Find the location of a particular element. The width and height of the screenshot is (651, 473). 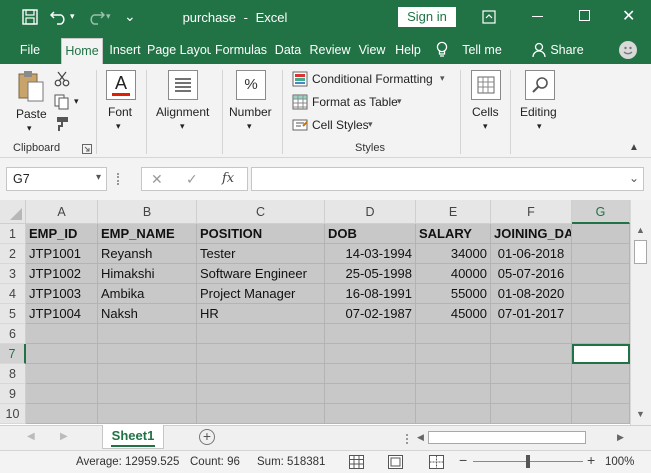

collapse-ribbon-icon: ▲ is located at coordinates (634, 147).